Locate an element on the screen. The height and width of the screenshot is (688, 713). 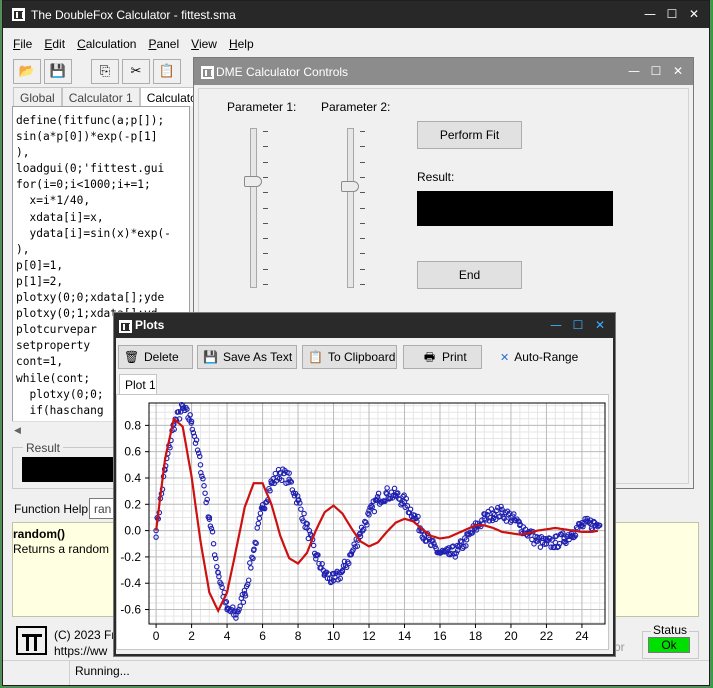
floppy-icon: 💾 is located at coordinates (58, 71).